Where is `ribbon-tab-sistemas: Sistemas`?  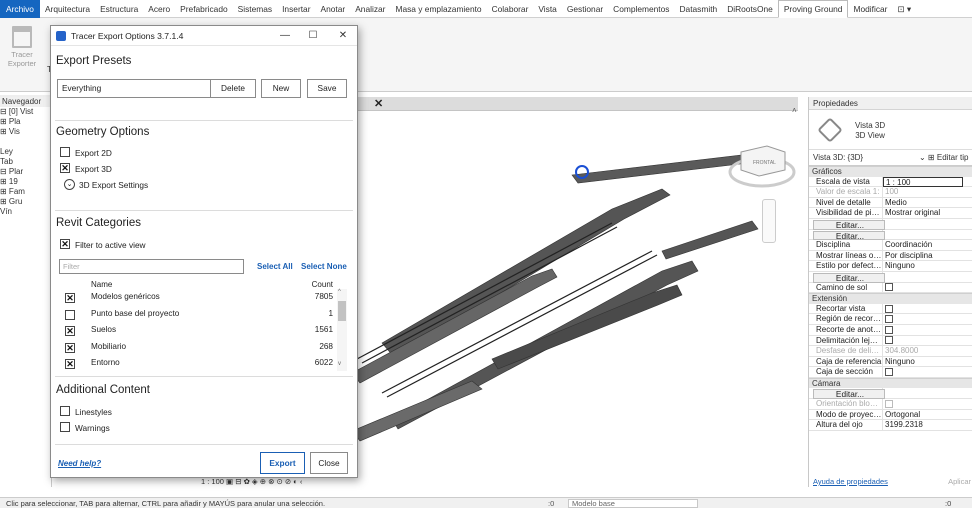
ribbon-tab-sistemas: Sistemas is located at coordinates (255, 9).